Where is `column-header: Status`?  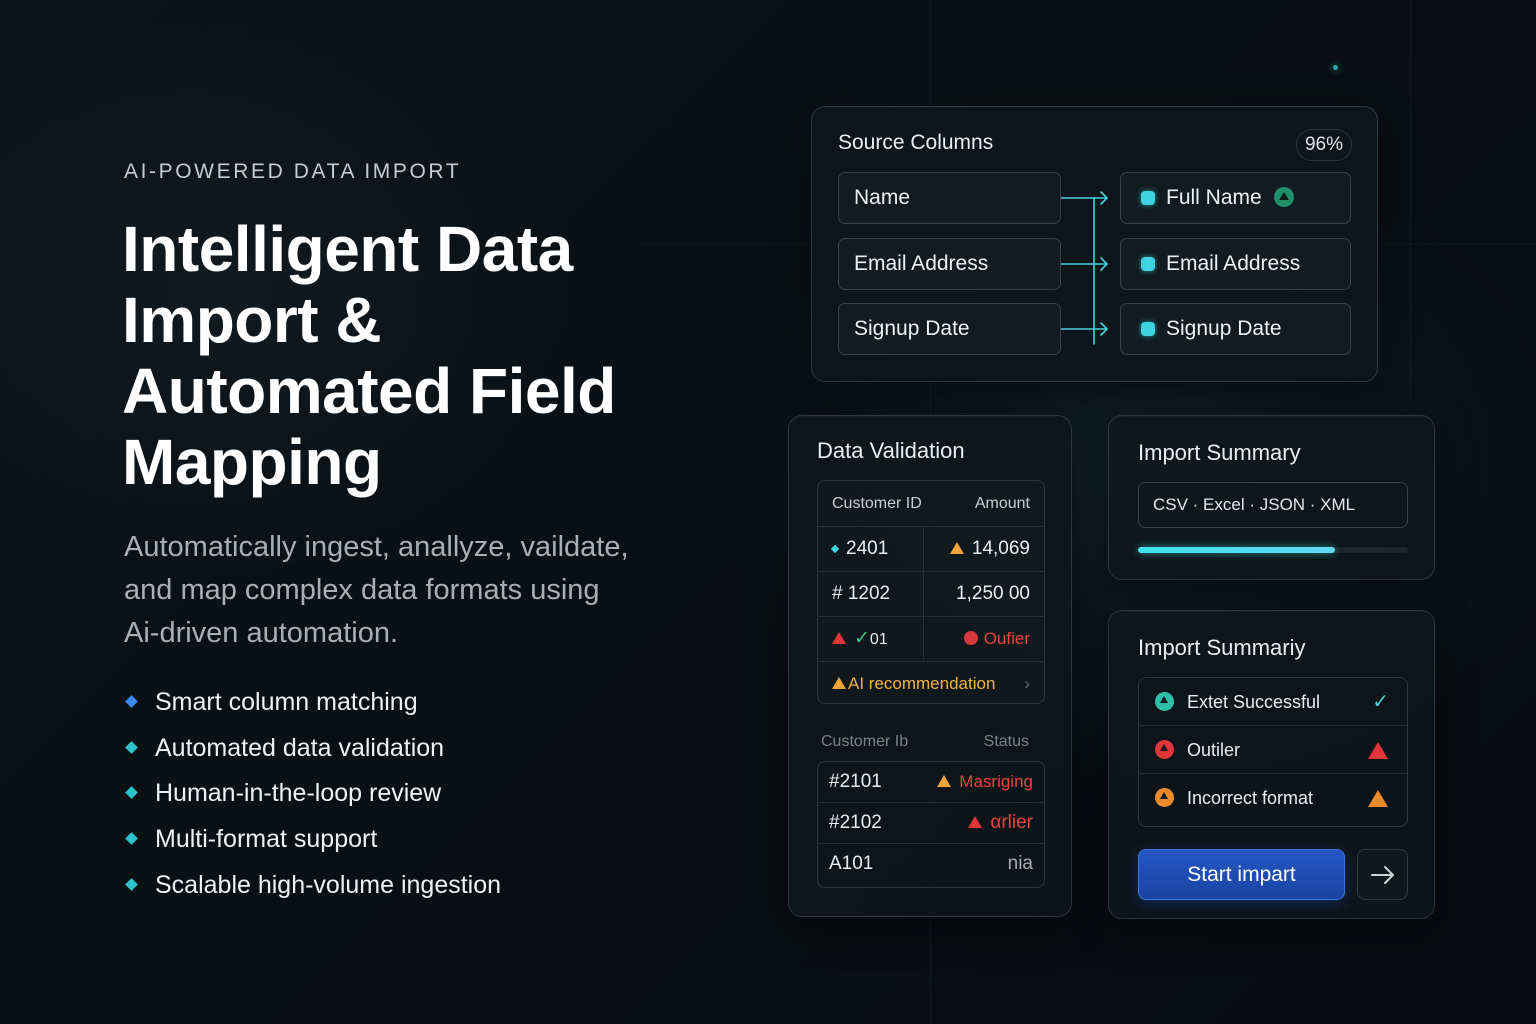
column-header: Status is located at coordinates (1006, 741).